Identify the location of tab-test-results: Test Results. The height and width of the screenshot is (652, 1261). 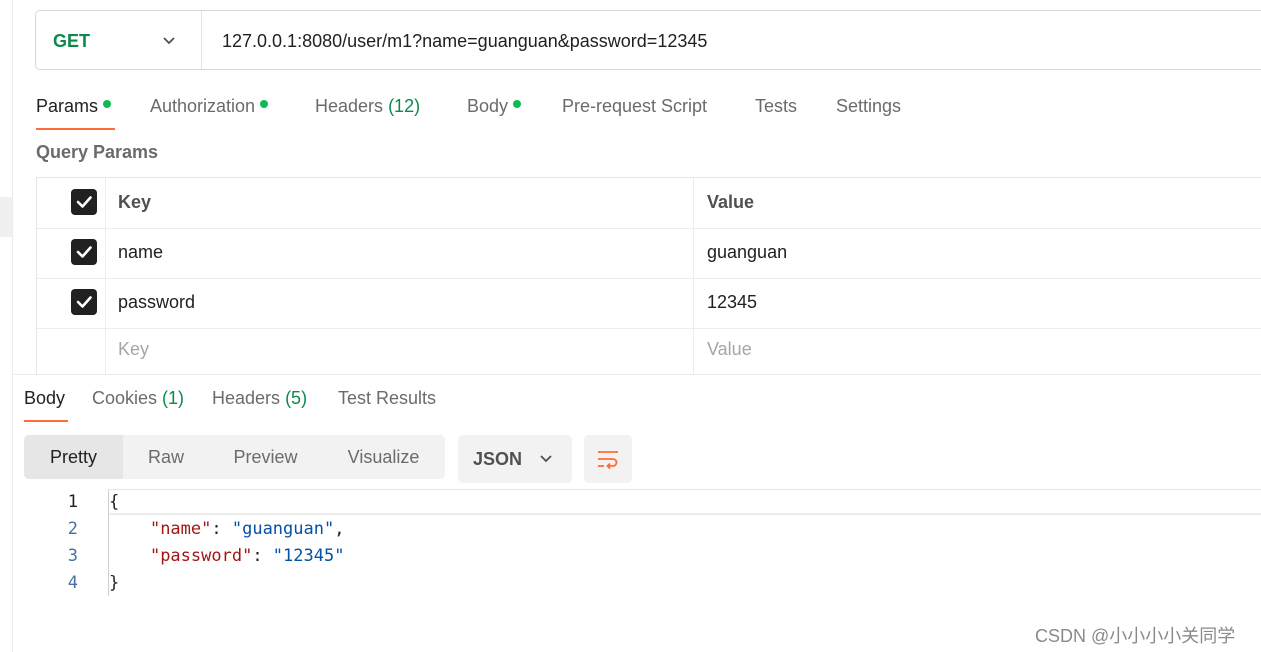
(387, 398).